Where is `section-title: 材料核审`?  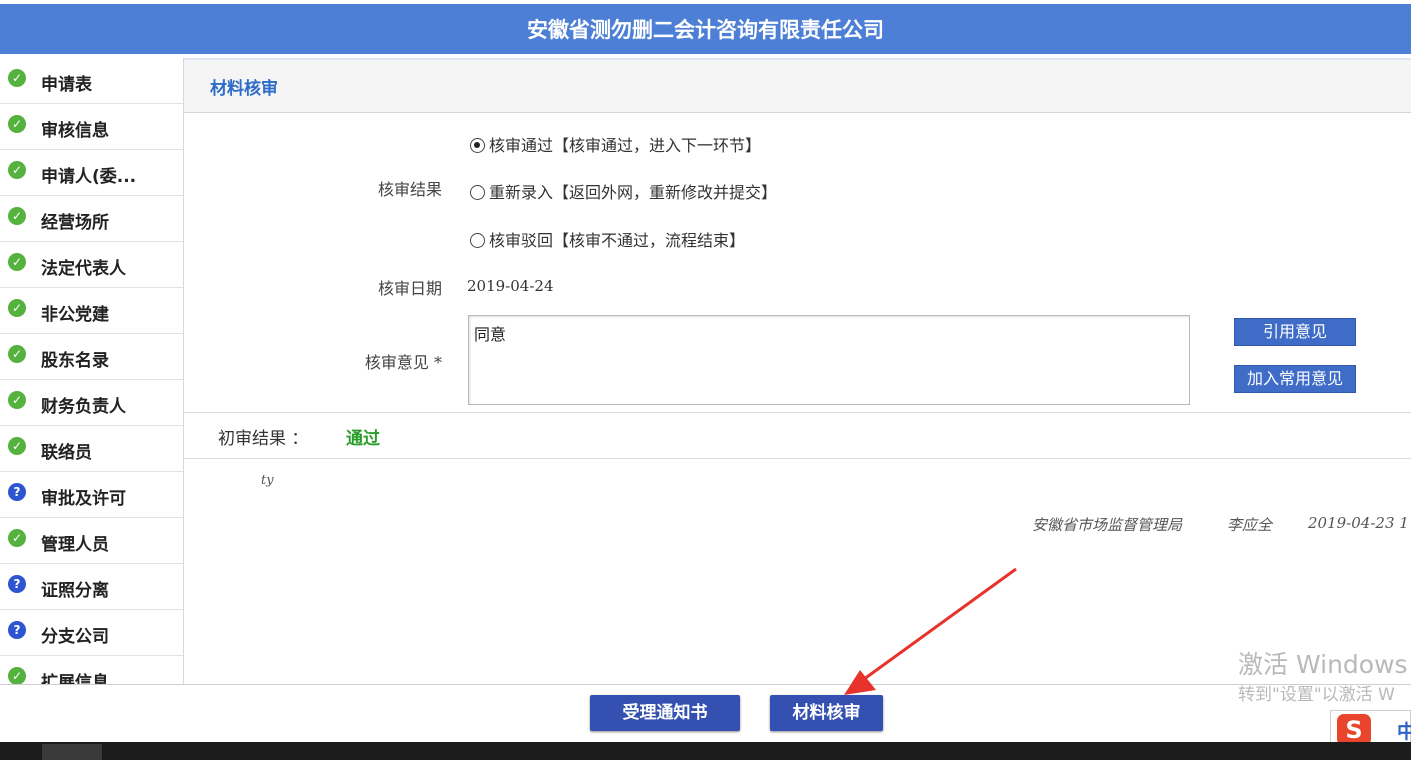 section-title: 材料核审 is located at coordinates (244, 89).